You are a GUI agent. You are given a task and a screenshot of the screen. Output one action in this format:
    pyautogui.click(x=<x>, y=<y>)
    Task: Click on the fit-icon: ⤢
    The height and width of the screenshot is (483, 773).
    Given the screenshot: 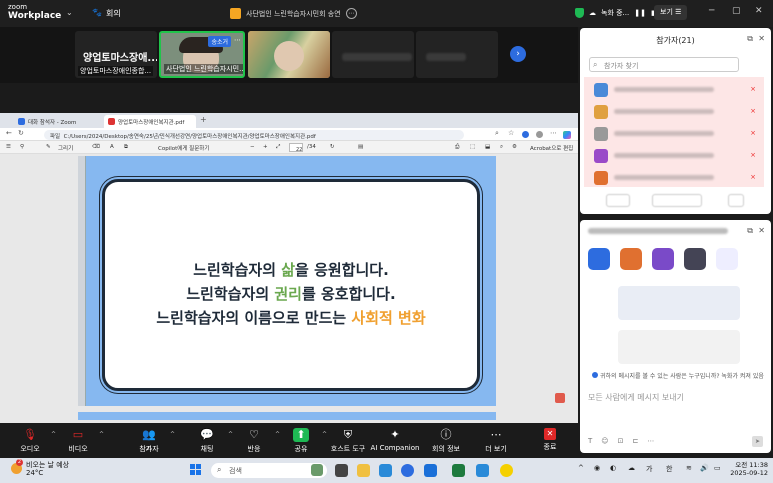 What is the action you would take?
    pyautogui.click(x=278, y=147)
    